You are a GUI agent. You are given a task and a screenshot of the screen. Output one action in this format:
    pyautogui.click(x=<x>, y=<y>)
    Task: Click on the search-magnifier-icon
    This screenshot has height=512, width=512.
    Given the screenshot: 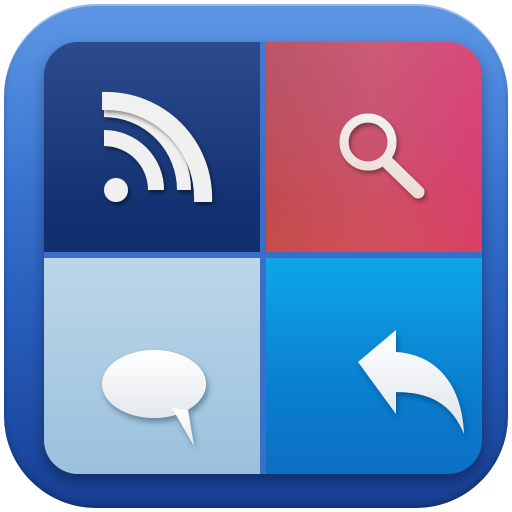 What is the action you would take?
    pyautogui.click(x=382, y=156)
    